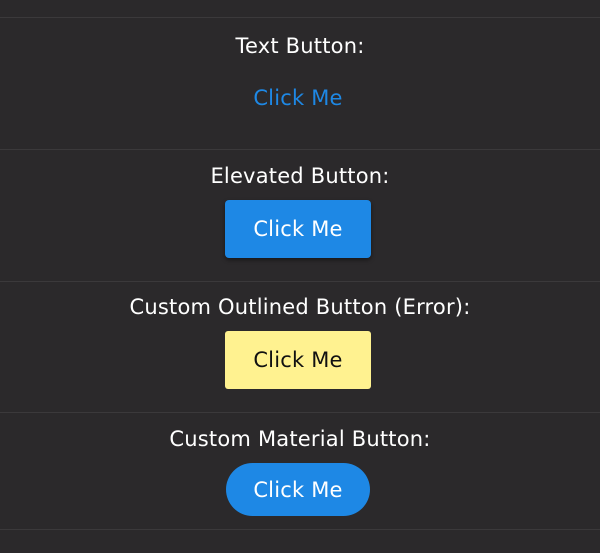  Describe the element at coordinates (298, 229) in the screenshot. I see `elevated-button: Click Me` at that location.